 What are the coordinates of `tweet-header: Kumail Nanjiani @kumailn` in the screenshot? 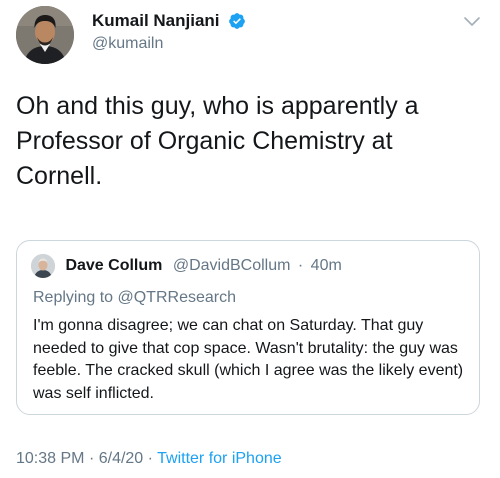 It's located at (251, 36).